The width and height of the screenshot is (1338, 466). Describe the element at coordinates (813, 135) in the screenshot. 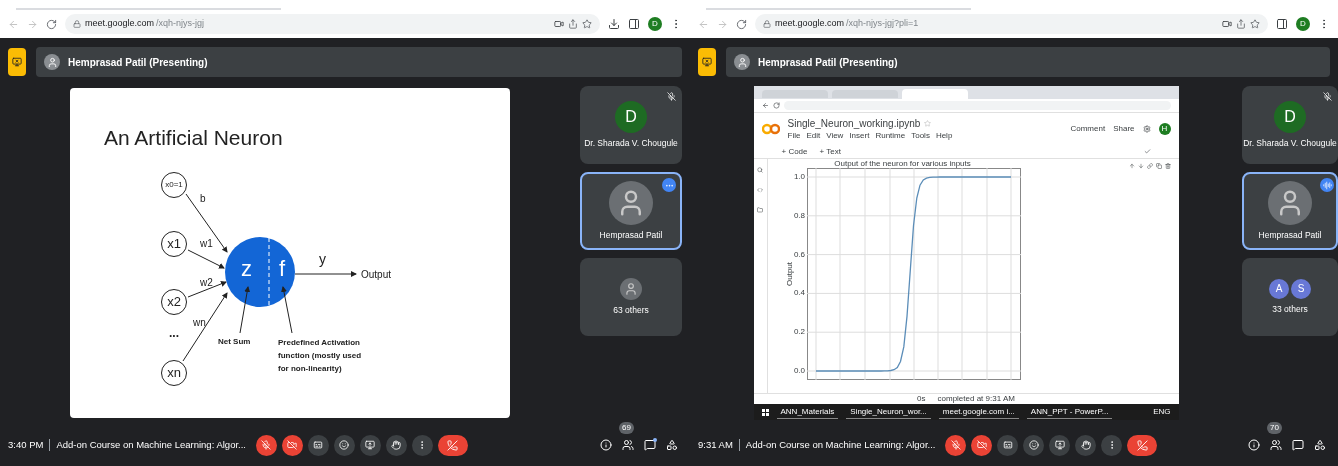

I see `menu-item: Edit` at that location.